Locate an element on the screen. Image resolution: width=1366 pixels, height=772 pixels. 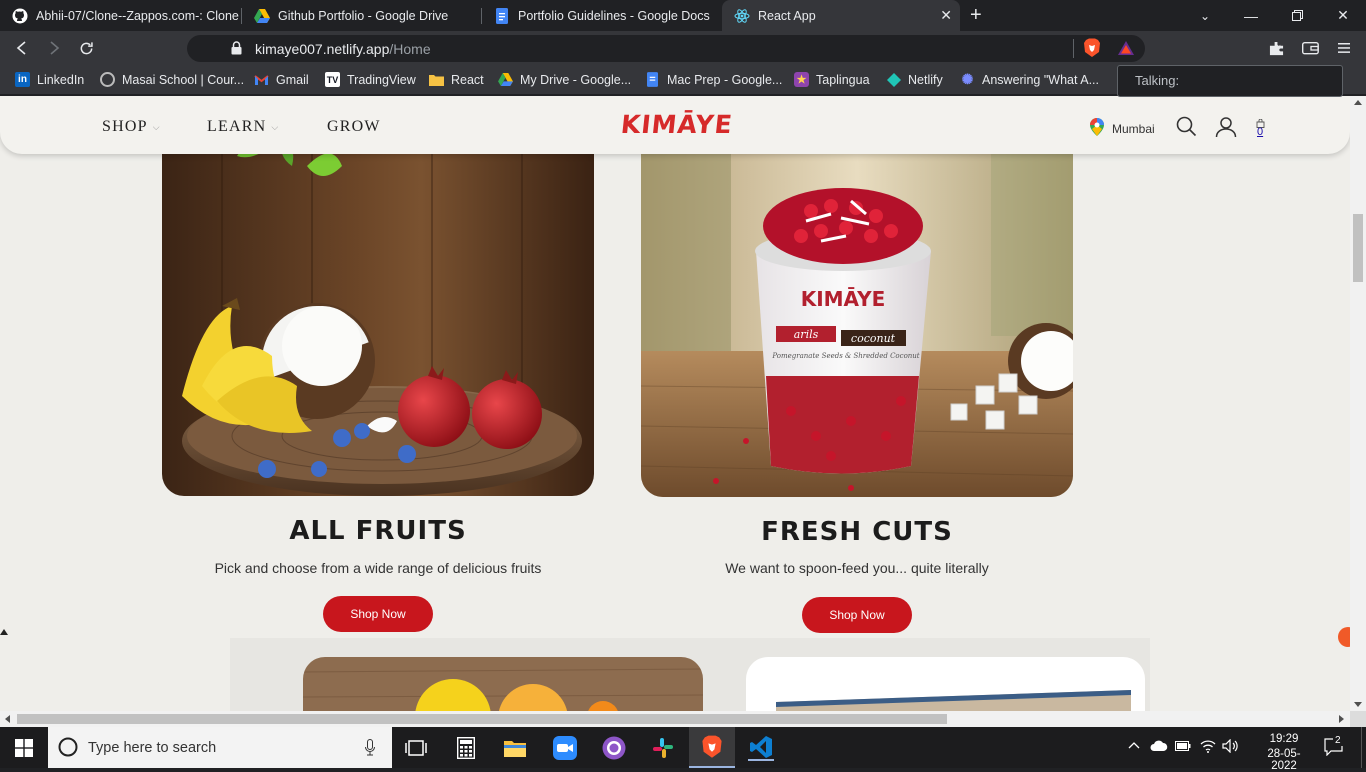
extensions-icon is located at coordinates (1276, 48).